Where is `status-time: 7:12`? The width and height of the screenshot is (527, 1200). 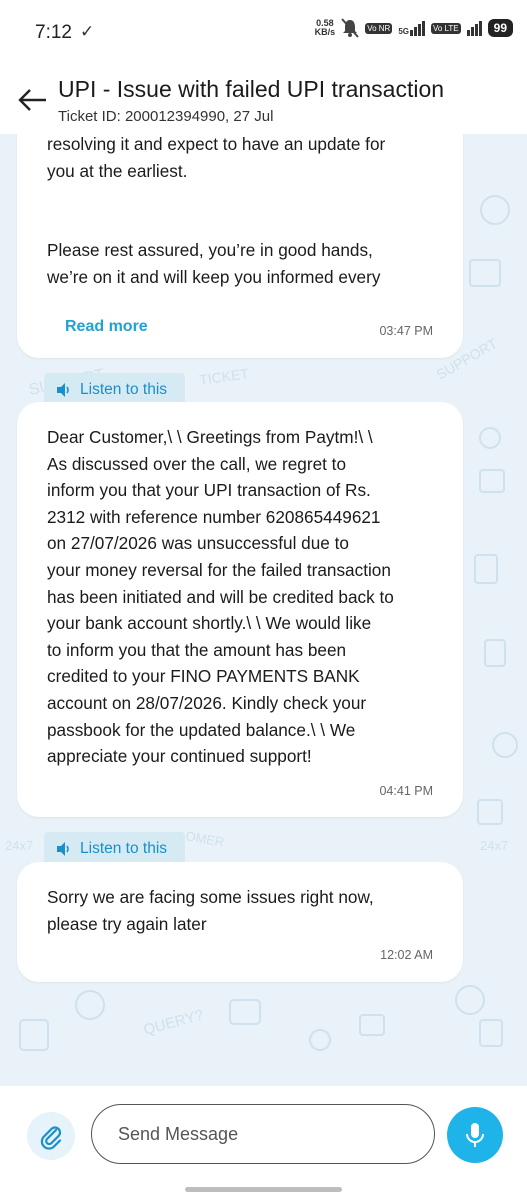
status-time: 7:12 is located at coordinates (53, 32).